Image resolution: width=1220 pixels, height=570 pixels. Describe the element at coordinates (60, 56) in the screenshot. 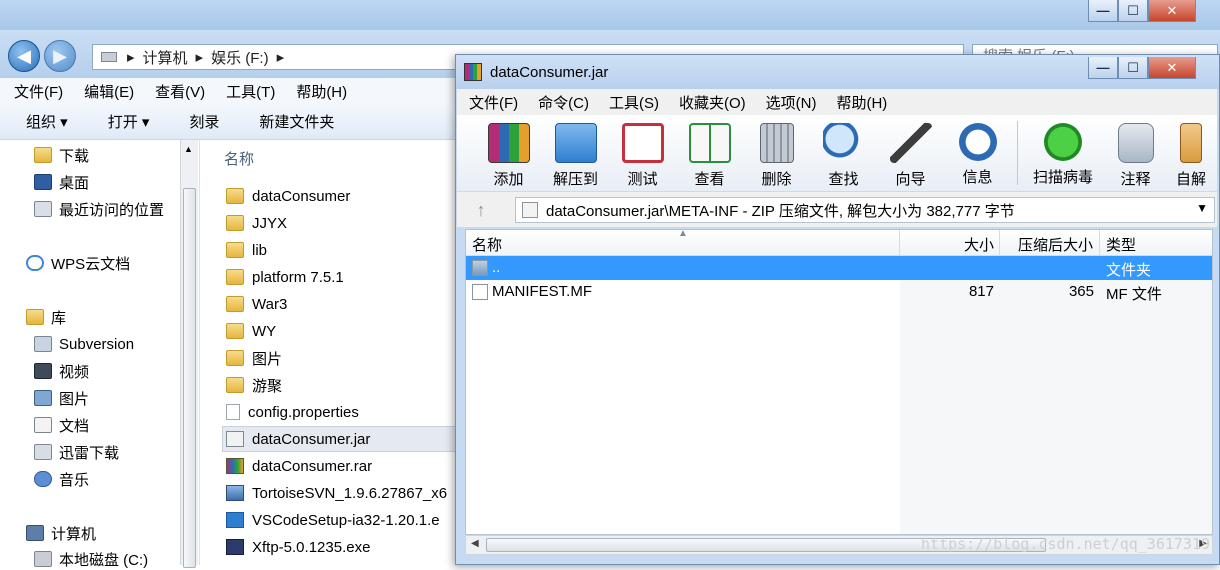

I see `forward-button: ▶` at that location.